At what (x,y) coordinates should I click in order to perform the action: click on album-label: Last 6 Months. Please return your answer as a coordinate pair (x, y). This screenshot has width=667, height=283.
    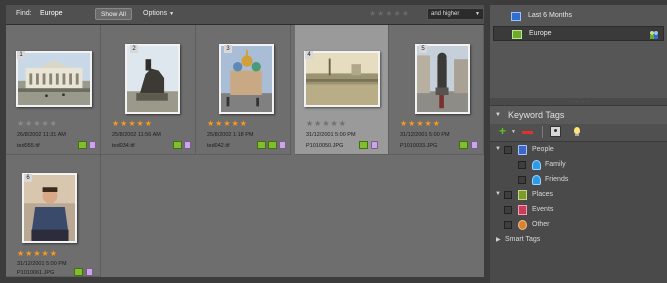
    Looking at the image, I should click on (550, 15).